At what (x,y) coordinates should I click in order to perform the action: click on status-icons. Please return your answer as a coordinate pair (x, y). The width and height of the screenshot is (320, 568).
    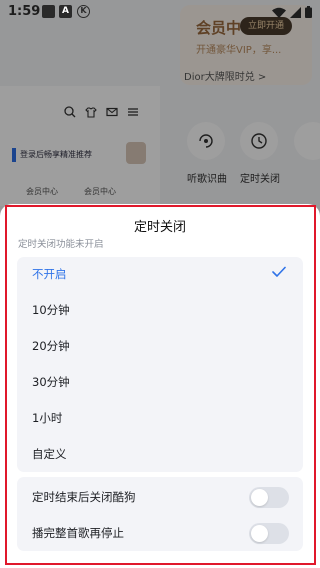
    Looking at the image, I should click on (292, 12).